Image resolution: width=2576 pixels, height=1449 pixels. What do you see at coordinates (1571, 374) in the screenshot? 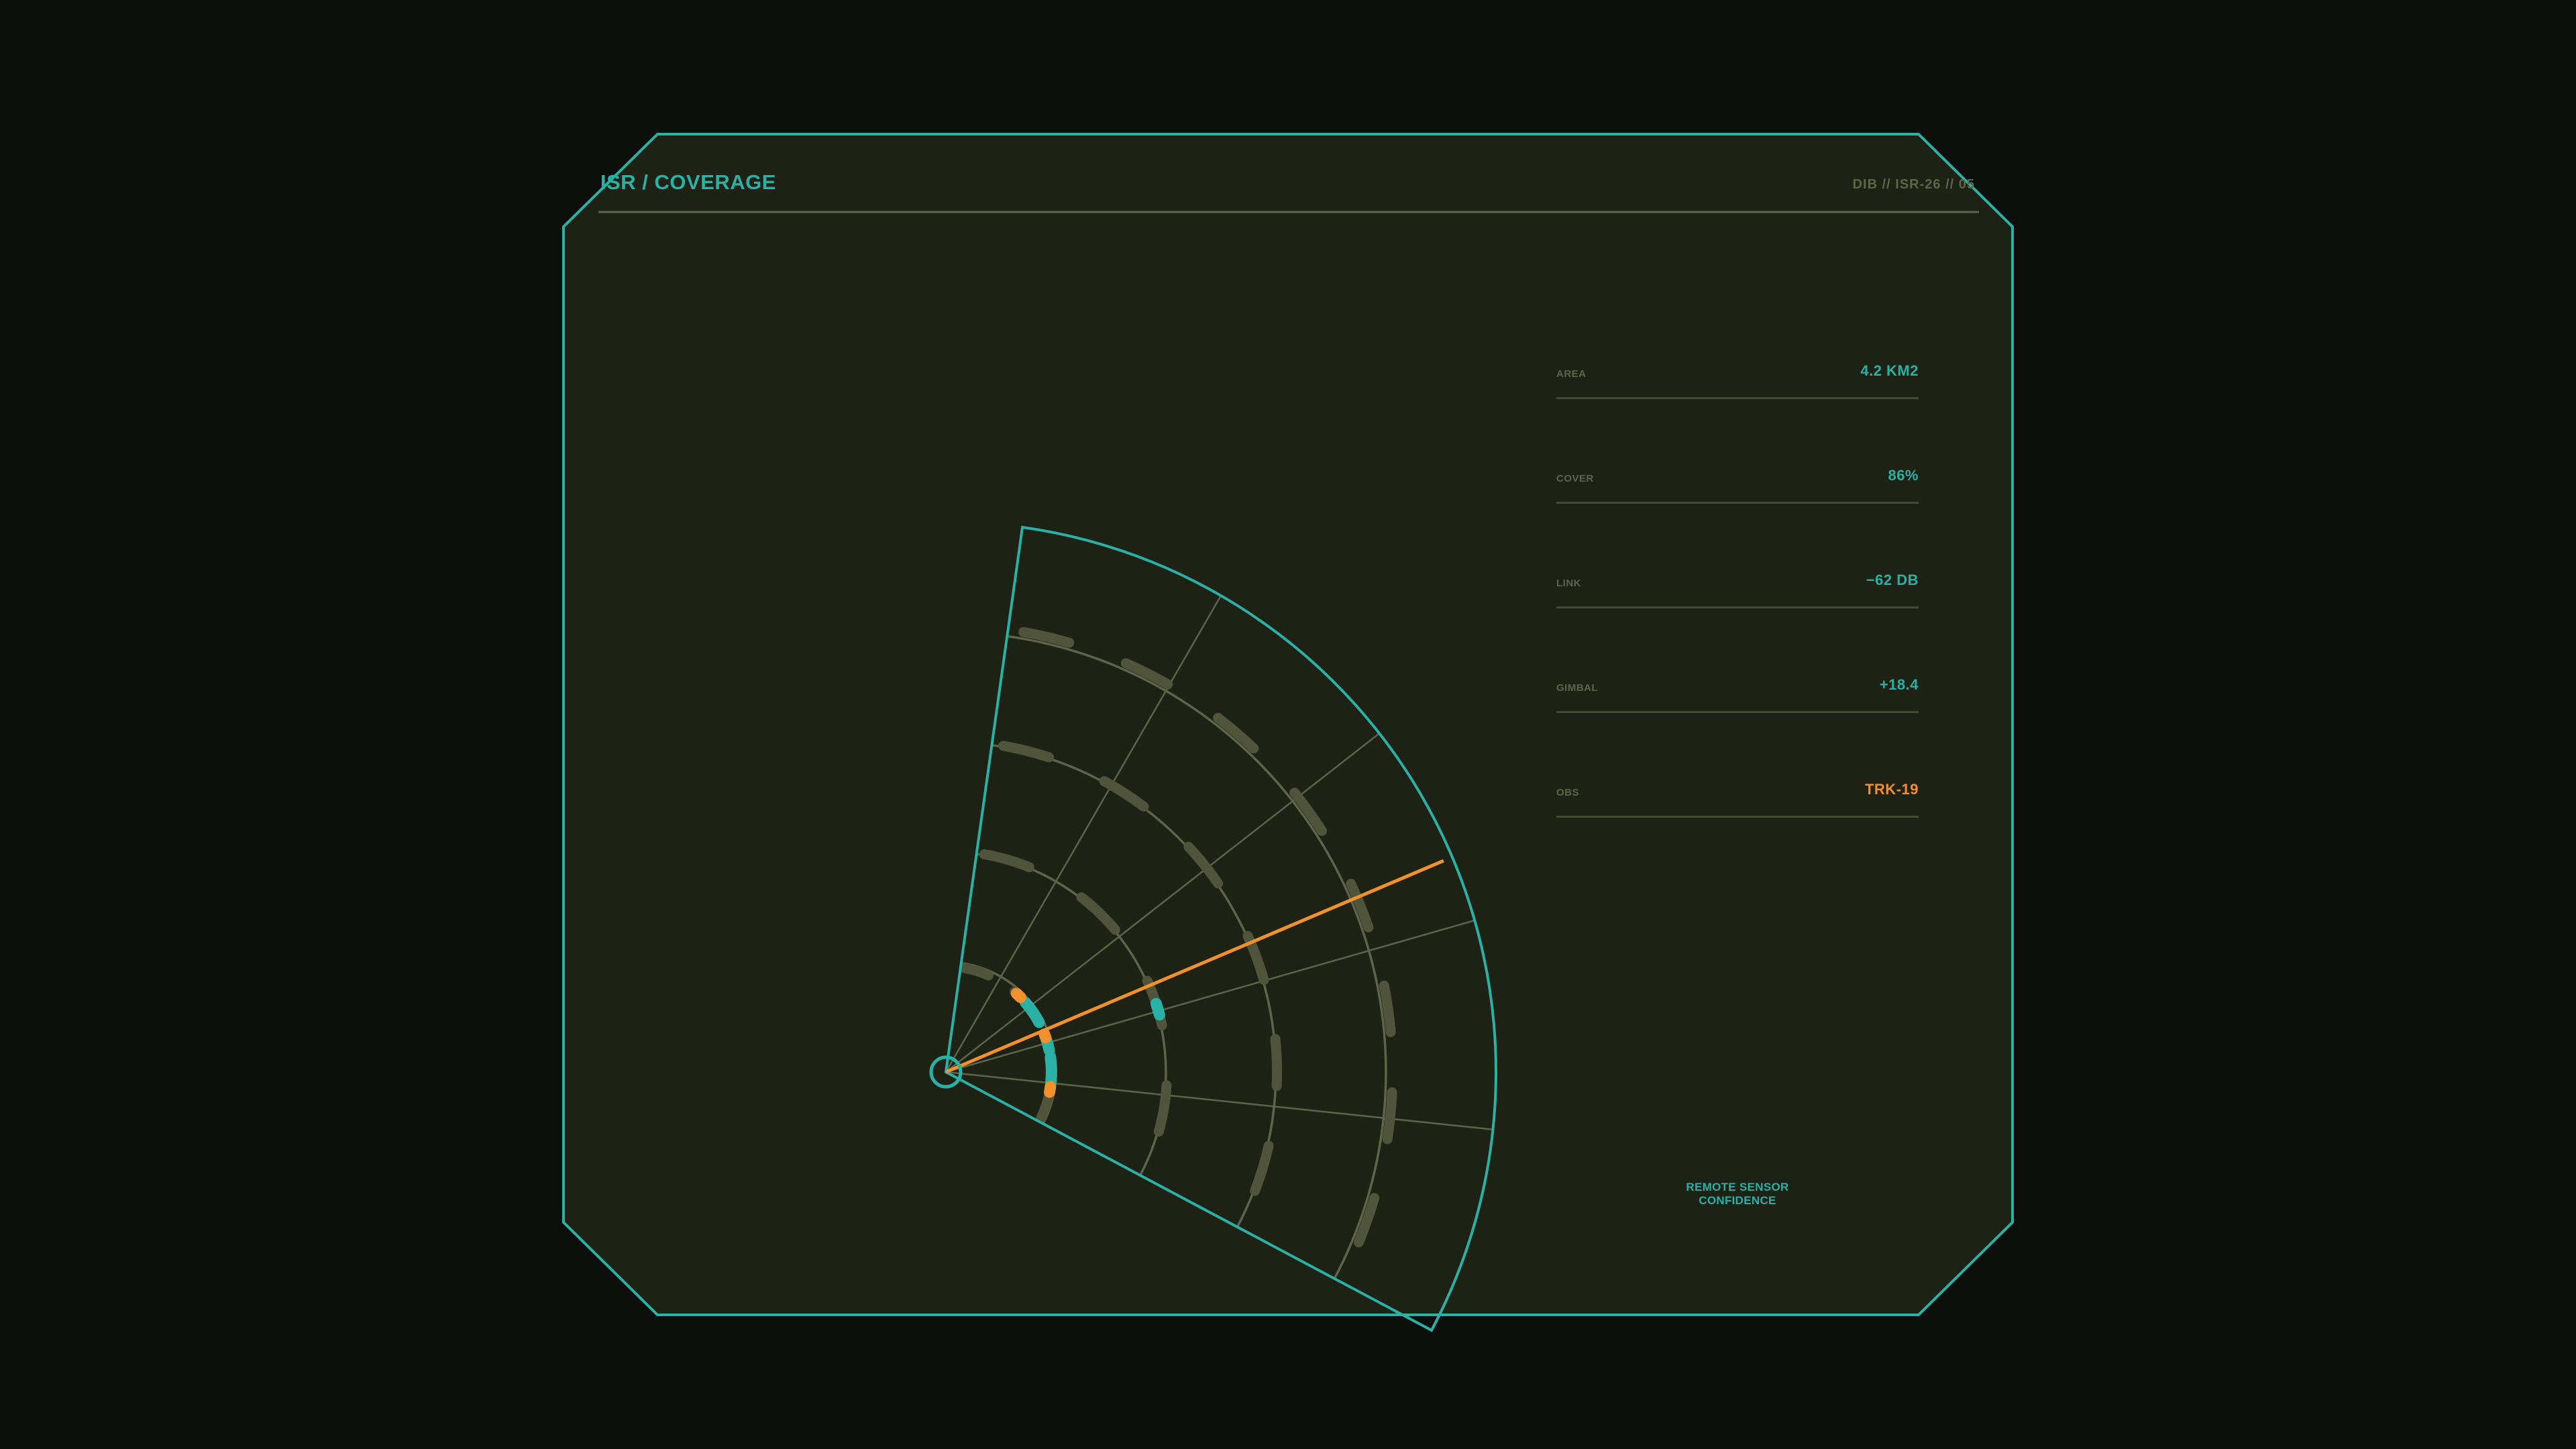
I see `stat-area-label: AREA` at bounding box center [1571, 374].